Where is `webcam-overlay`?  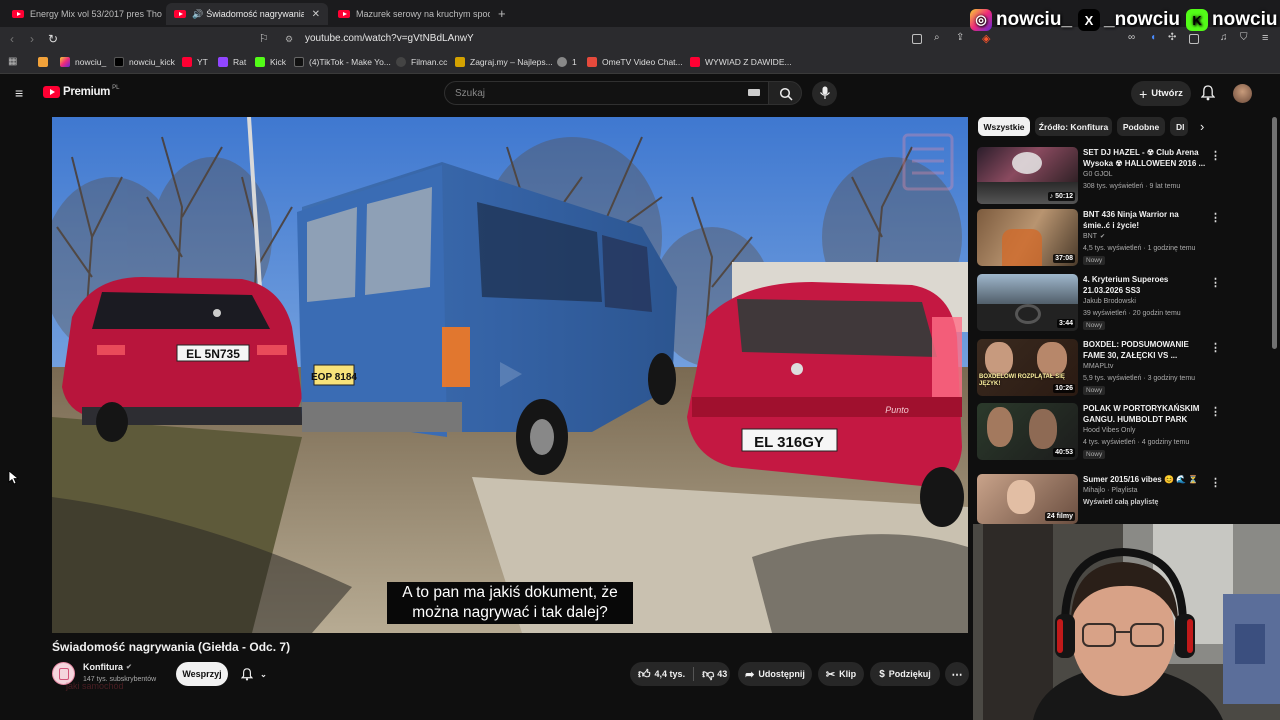
webcam-overlay is located at coordinates (1126, 622).